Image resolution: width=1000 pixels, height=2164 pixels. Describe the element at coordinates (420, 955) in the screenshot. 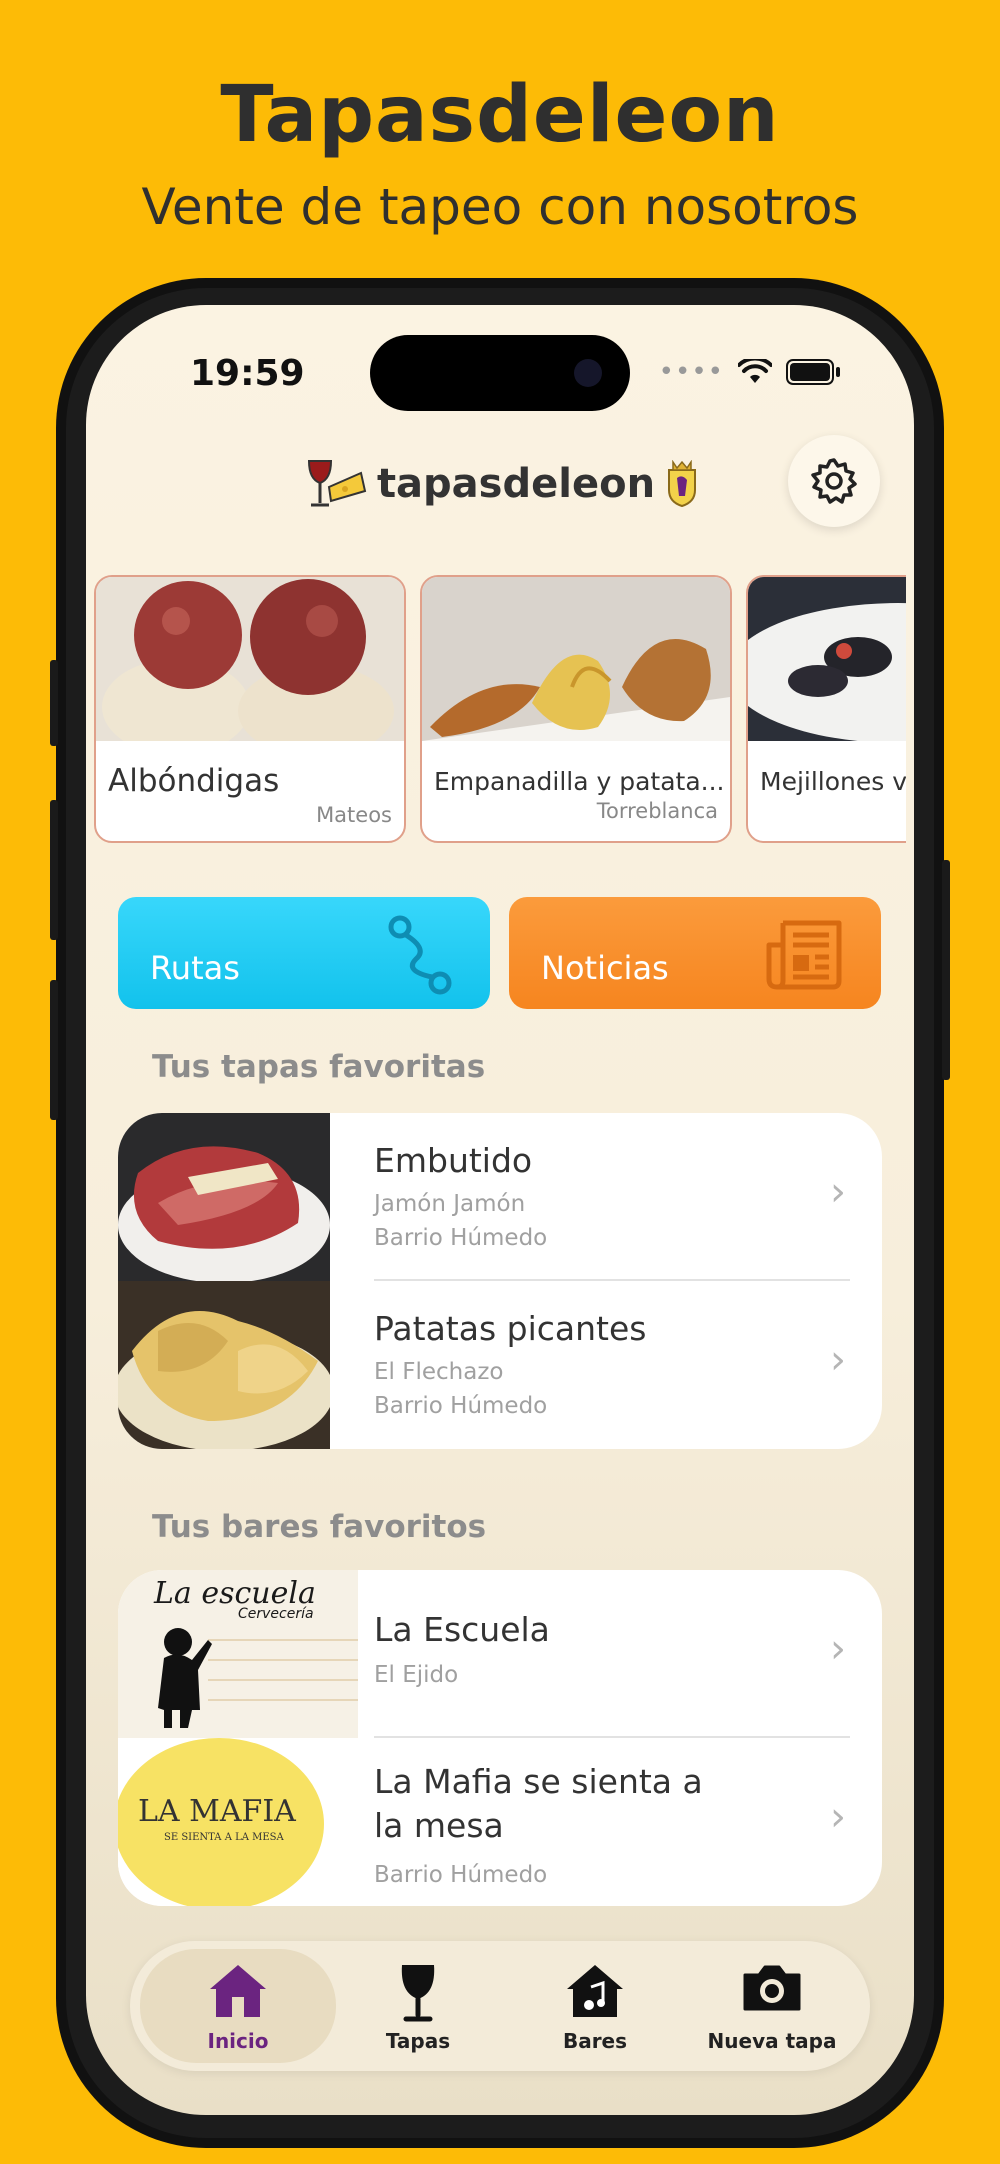

I see `route-icon` at that location.